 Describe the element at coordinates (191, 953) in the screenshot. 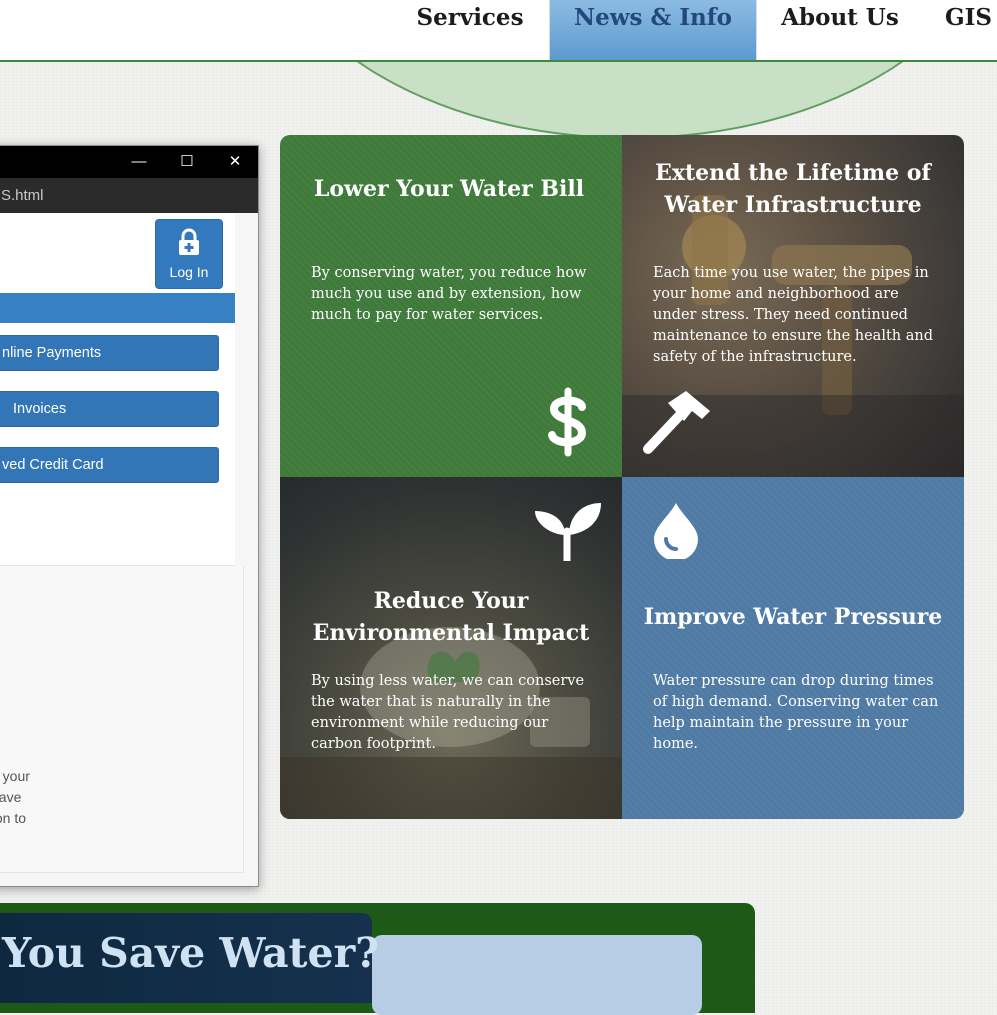

I see `banner-heading: You Save Water?` at that location.